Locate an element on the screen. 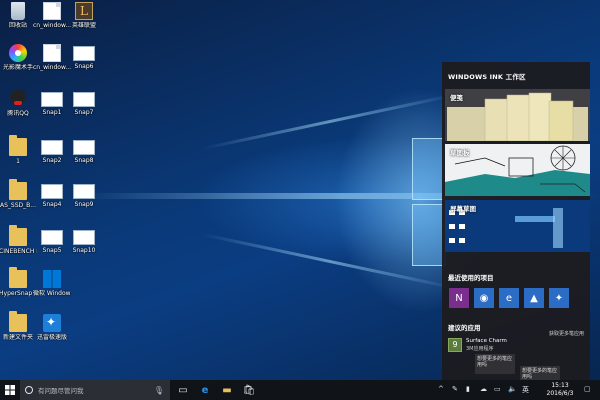 Image resolution: width=600 pixels, height=400 pixels. start-button is located at coordinates (10, 390).